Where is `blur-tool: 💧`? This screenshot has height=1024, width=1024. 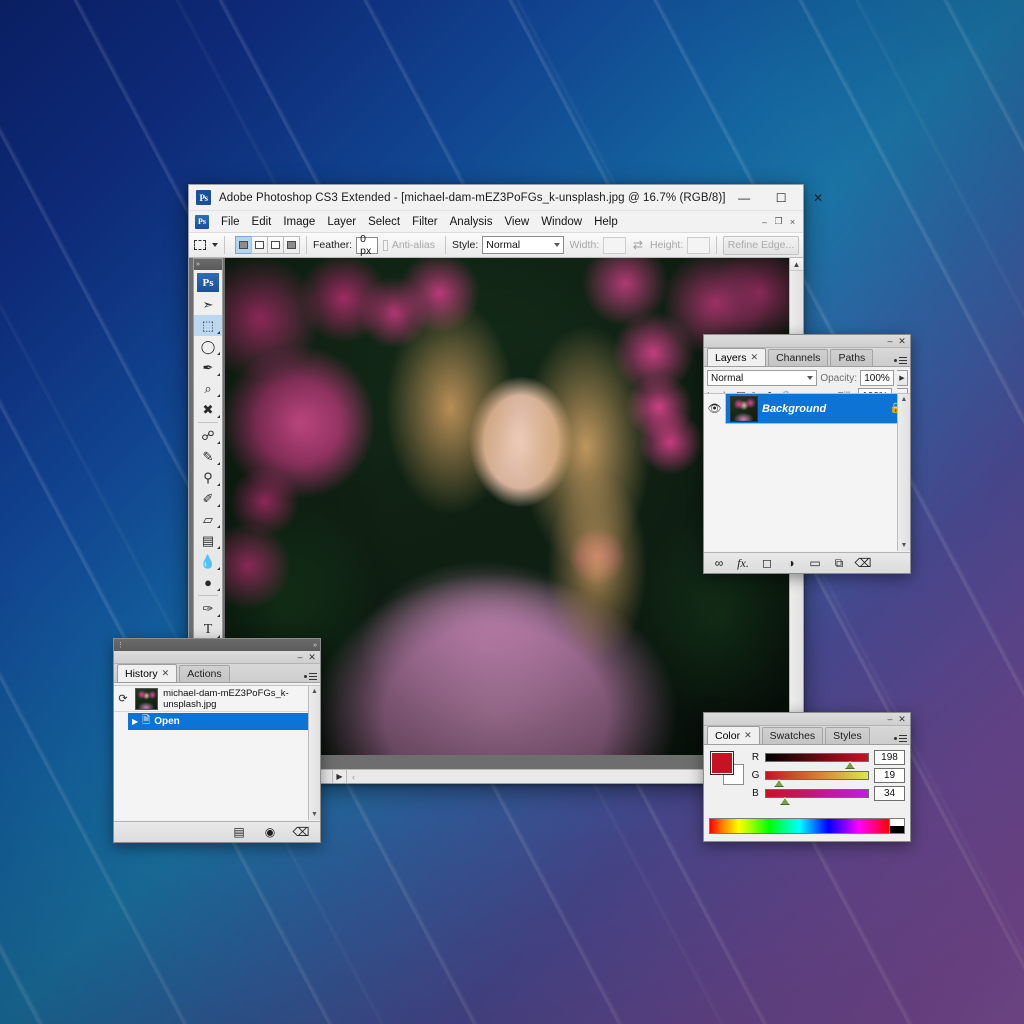
blur-tool: 💧 is located at coordinates (208, 561).